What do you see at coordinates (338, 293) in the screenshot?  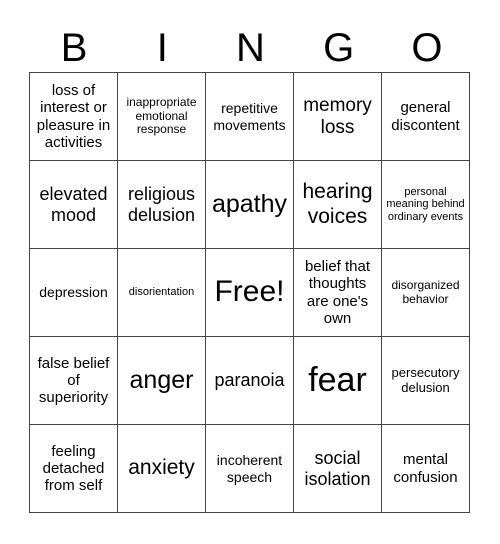 I see `bingo-cell: belief that thoughts are one's own` at bounding box center [338, 293].